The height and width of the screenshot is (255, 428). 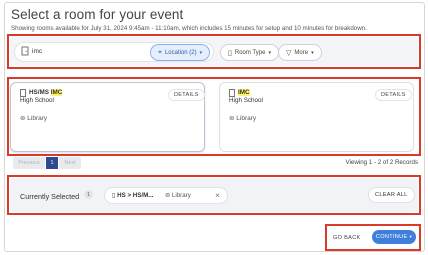 What do you see at coordinates (373, 237) in the screenshot?
I see `highlight-box-actions` at bounding box center [373, 237].